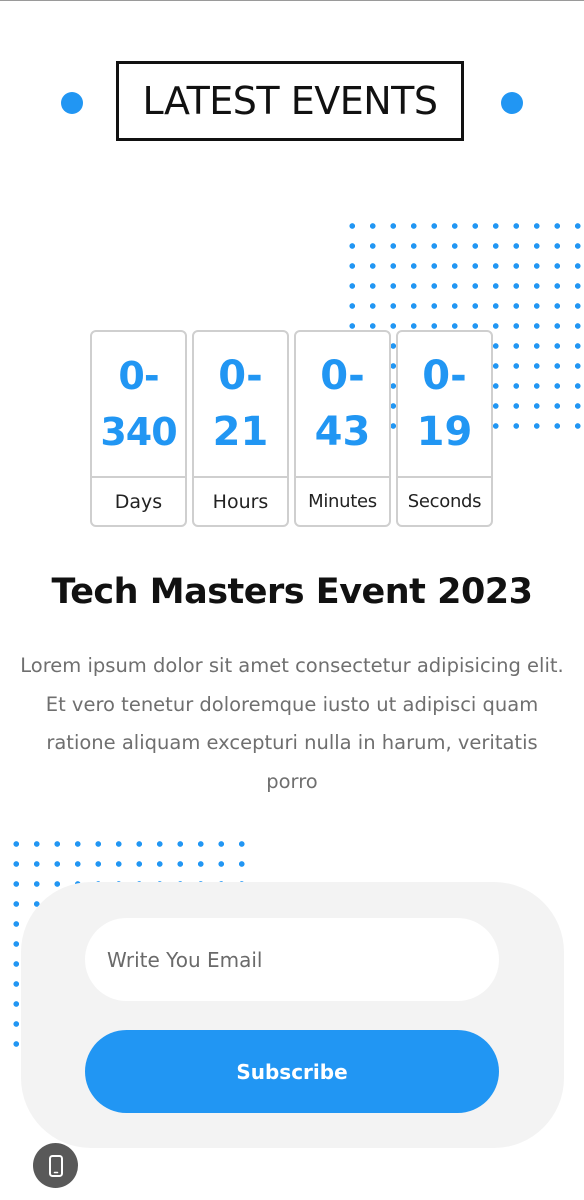 This screenshot has height=1200, width=584. I want to click on top-divider, so click(292, 0).